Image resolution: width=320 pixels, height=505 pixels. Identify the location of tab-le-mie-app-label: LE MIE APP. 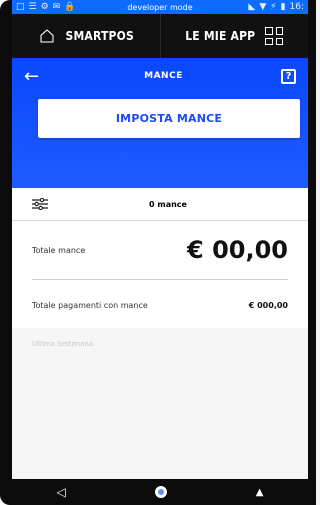
(220, 36).